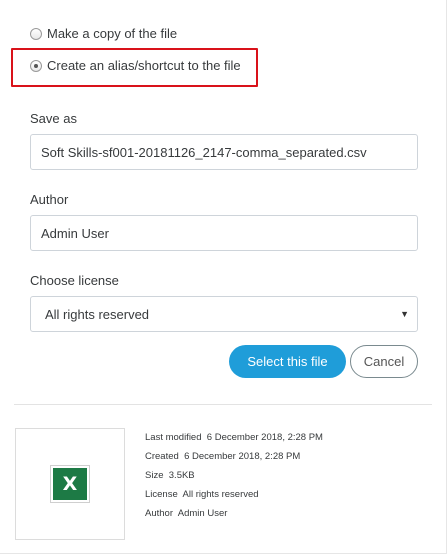  Describe the element at coordinates (161, 494) in the screenshot. I see `license-info-label: License` at that location.